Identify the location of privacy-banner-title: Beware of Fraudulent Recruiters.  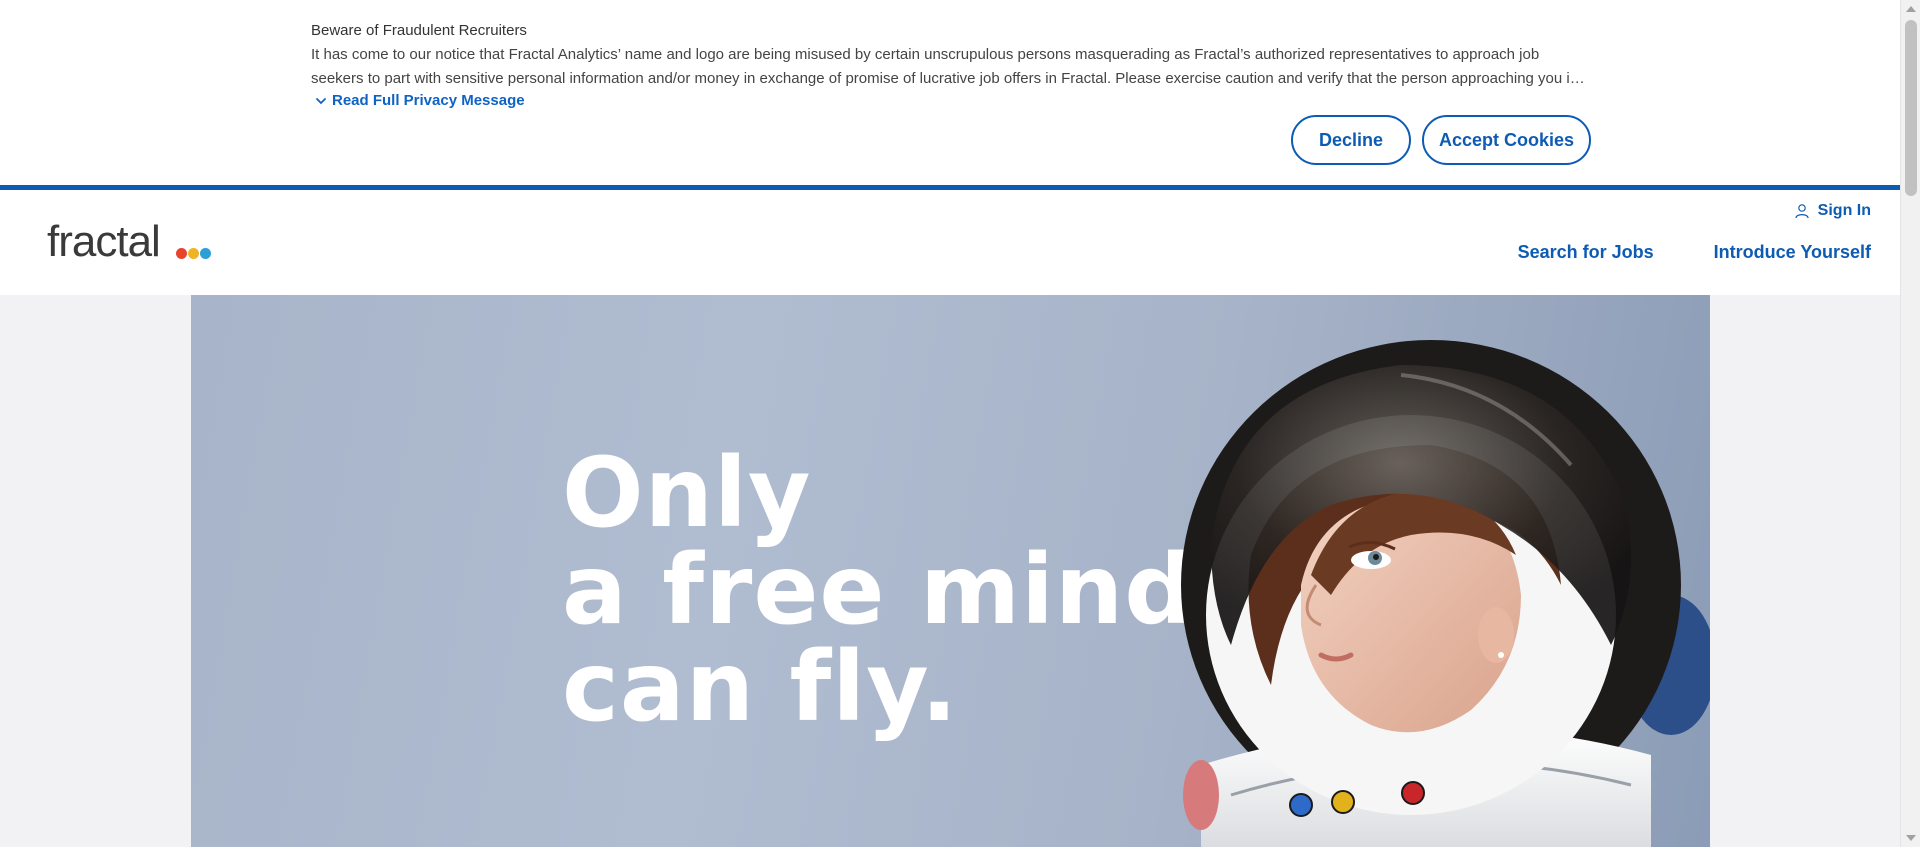
(419, 30).